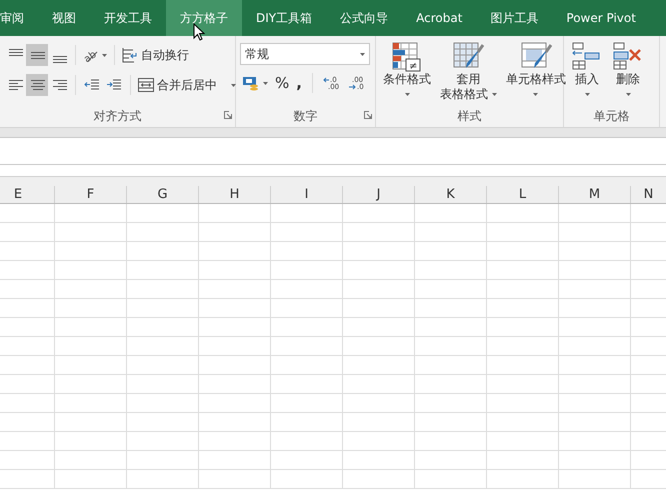 This screenshot has width=666, height=500. Describe the element at coordinates (251, 83) in the screenshot. I see `money-icon` at that location.